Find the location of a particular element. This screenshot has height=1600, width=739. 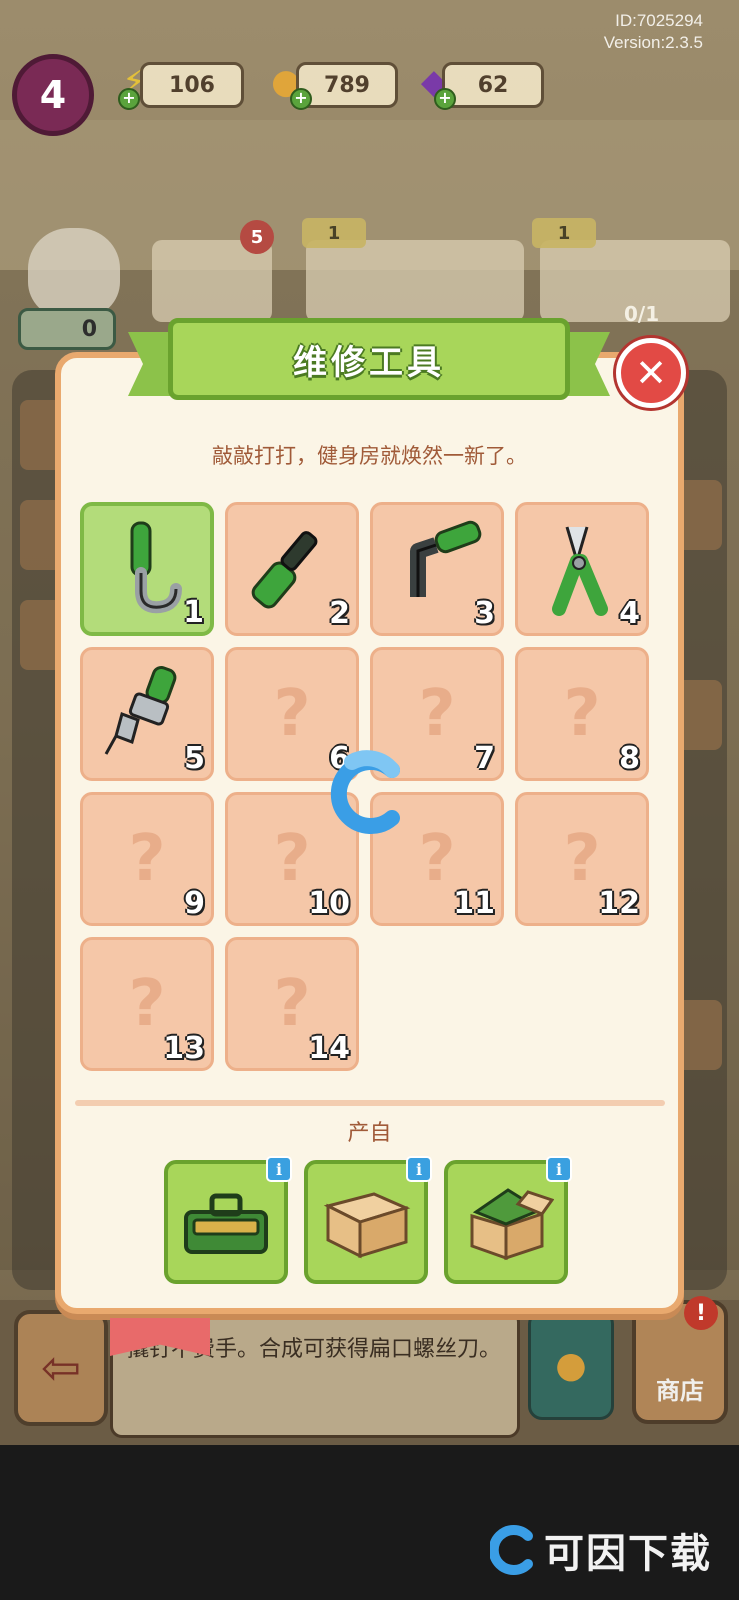

collection-slot-screwdriver: 2 is located at coordinates (292, 569).